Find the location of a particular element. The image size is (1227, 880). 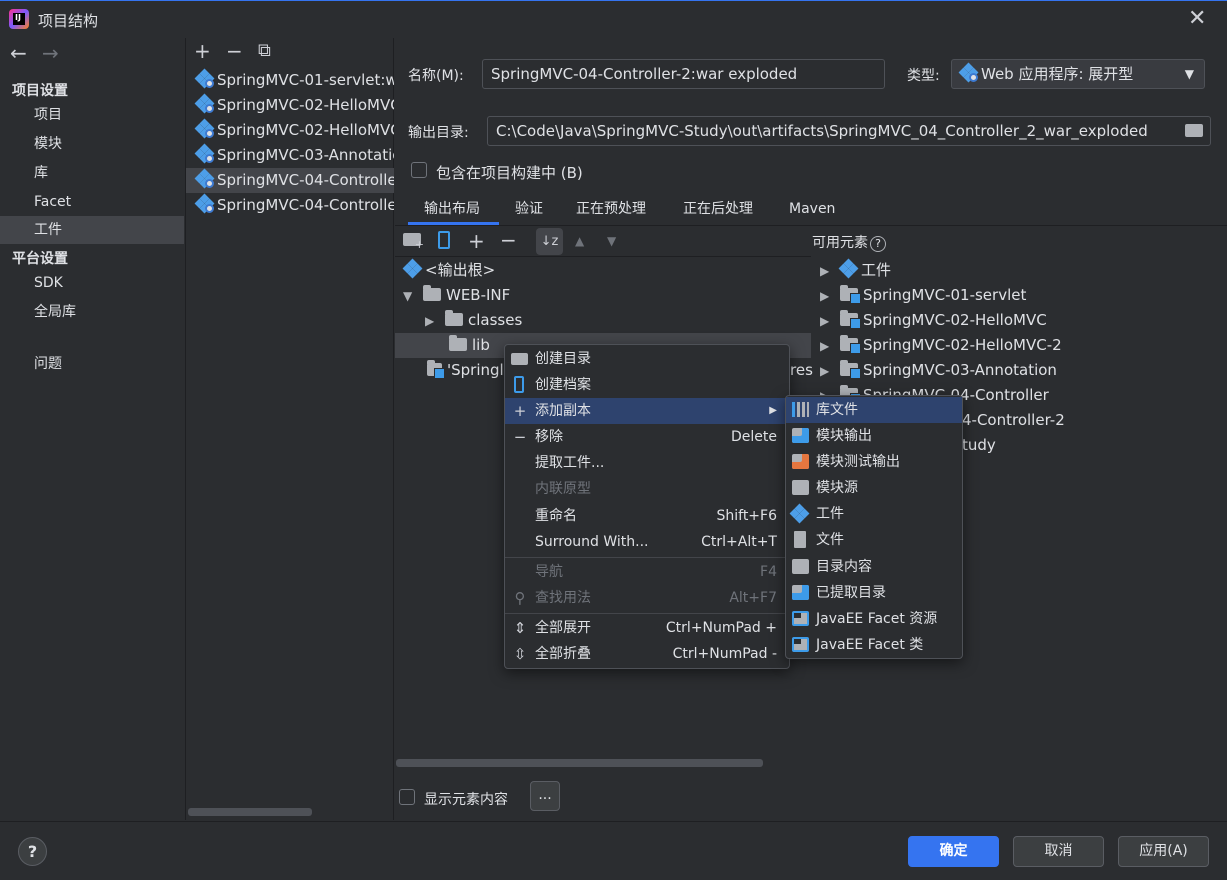

submenu-item-module-output: 模块输出 is located at coordinates (874, 436).